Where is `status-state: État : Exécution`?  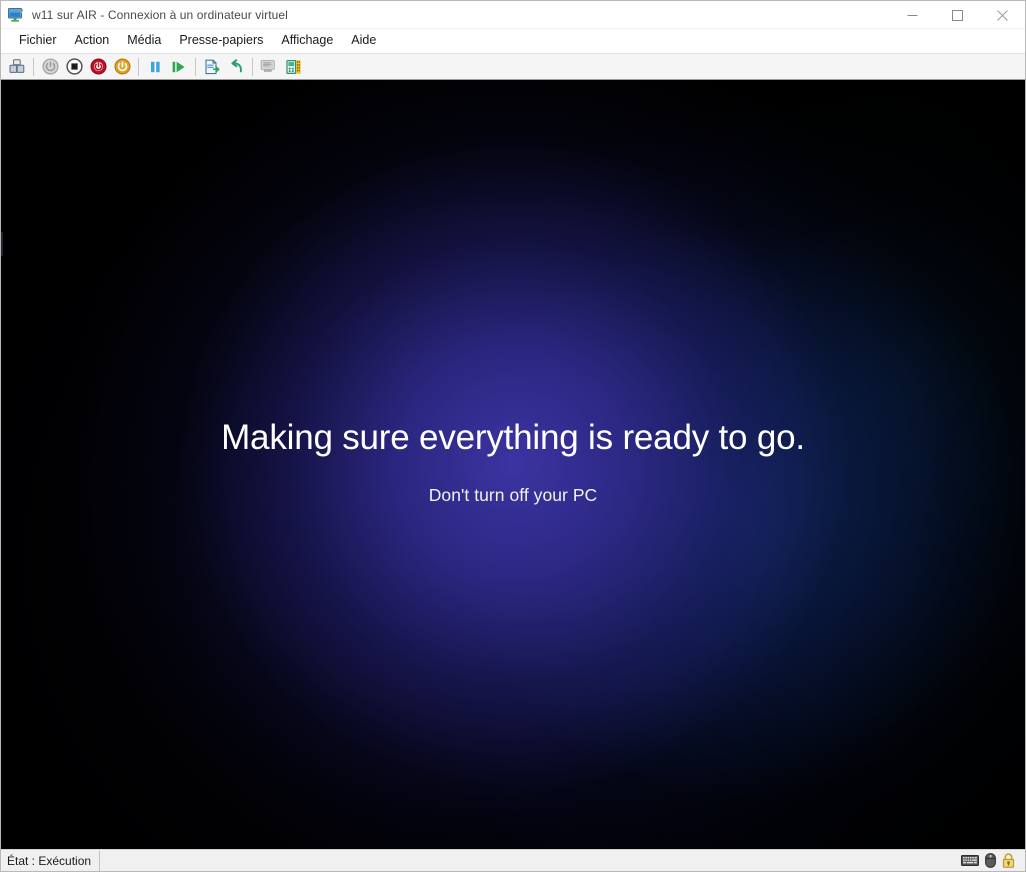 status-state: État : Exécution is located at coordinates (51, 860).